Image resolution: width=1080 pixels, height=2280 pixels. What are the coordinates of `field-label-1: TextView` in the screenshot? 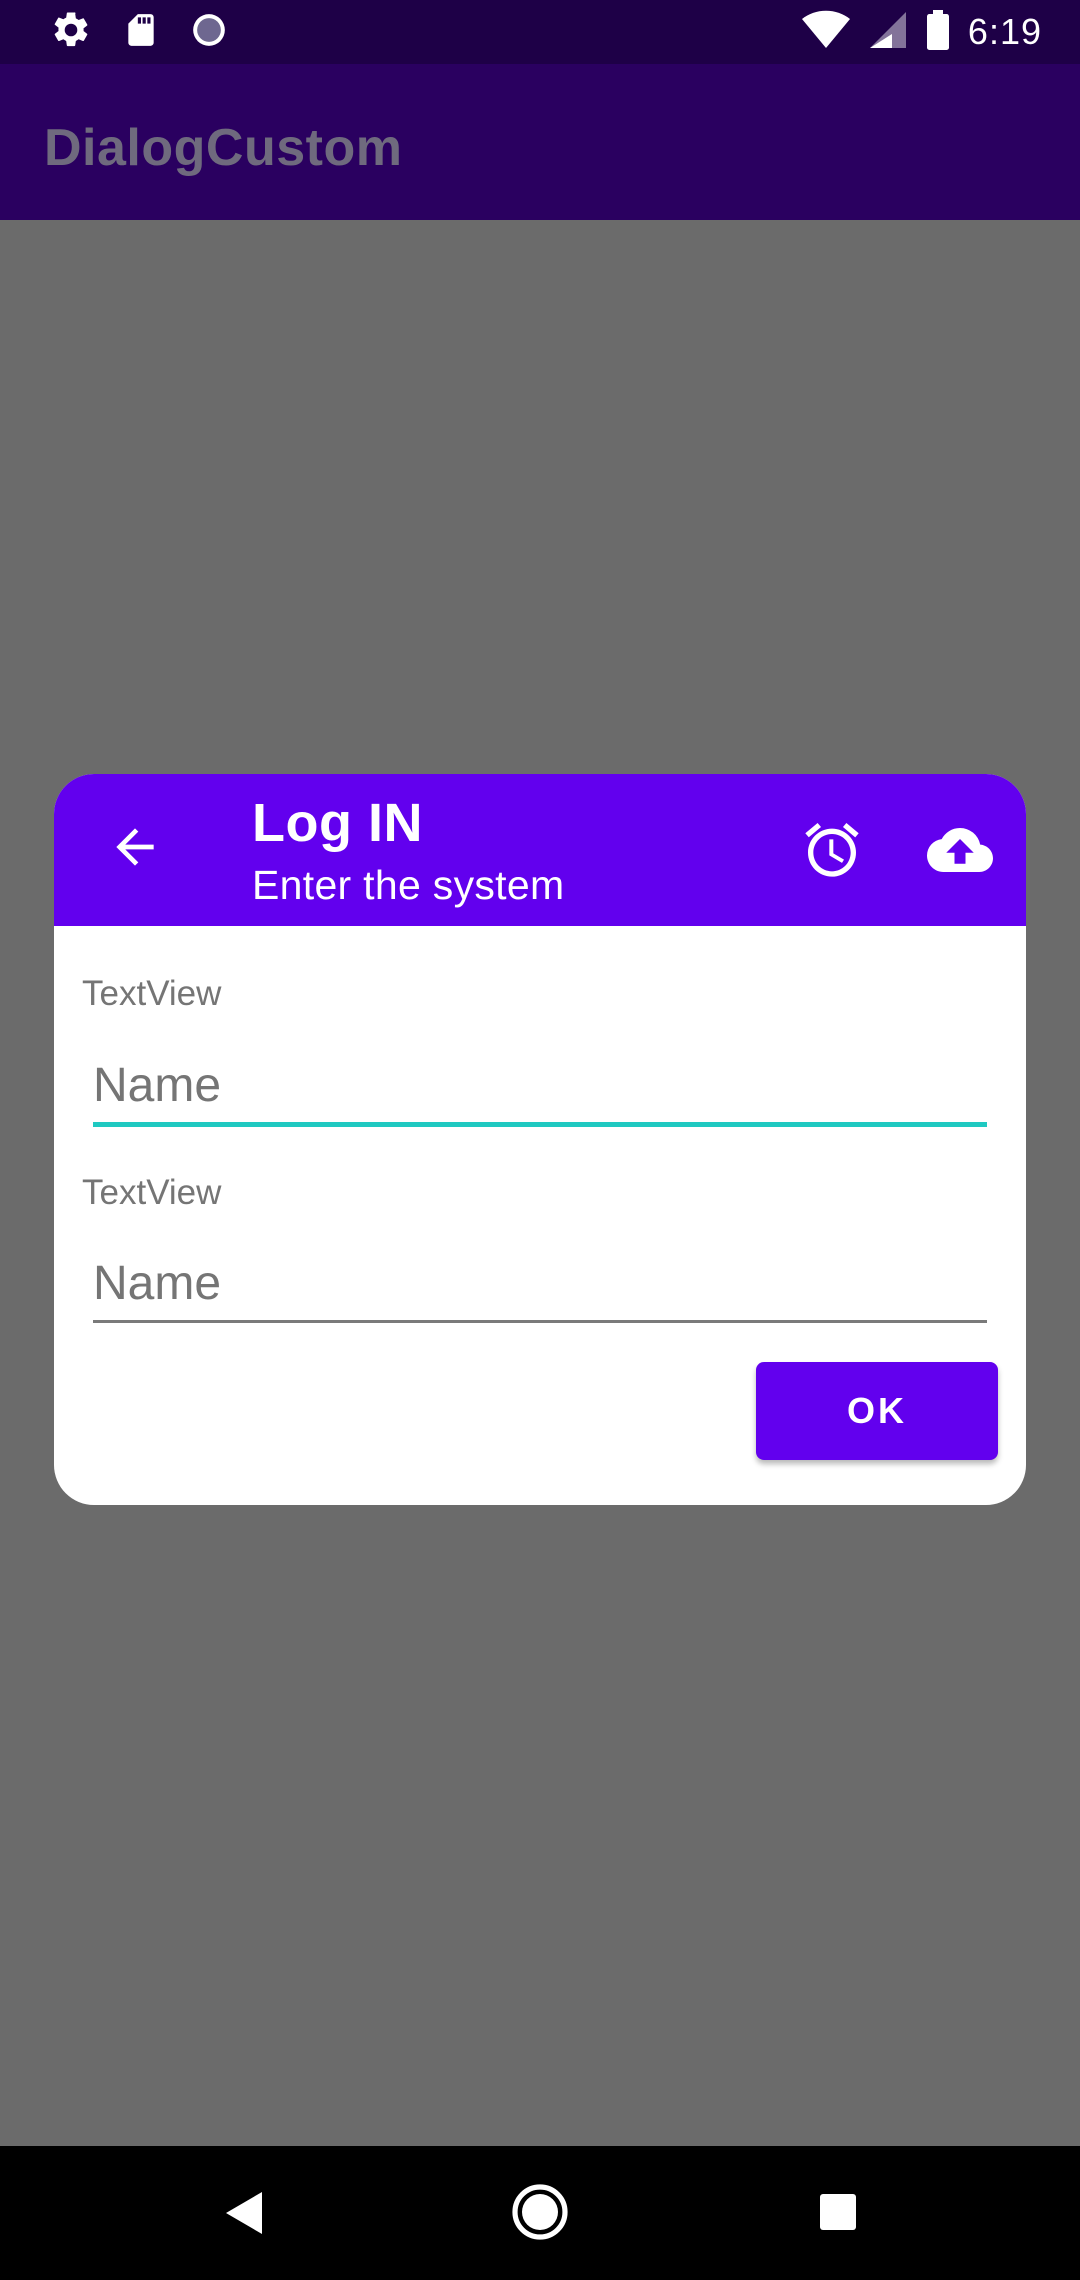 It's located at (152, 993).